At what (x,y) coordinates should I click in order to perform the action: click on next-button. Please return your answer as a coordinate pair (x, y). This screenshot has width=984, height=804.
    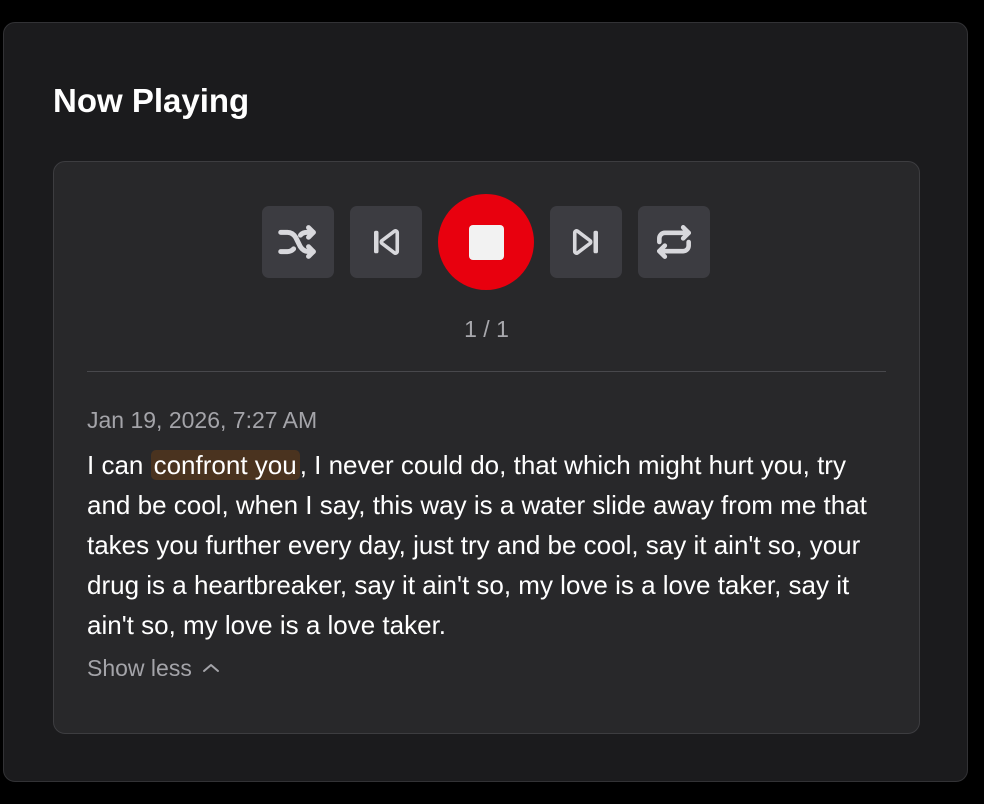
    Looking at the image, I should click on (586, 242).